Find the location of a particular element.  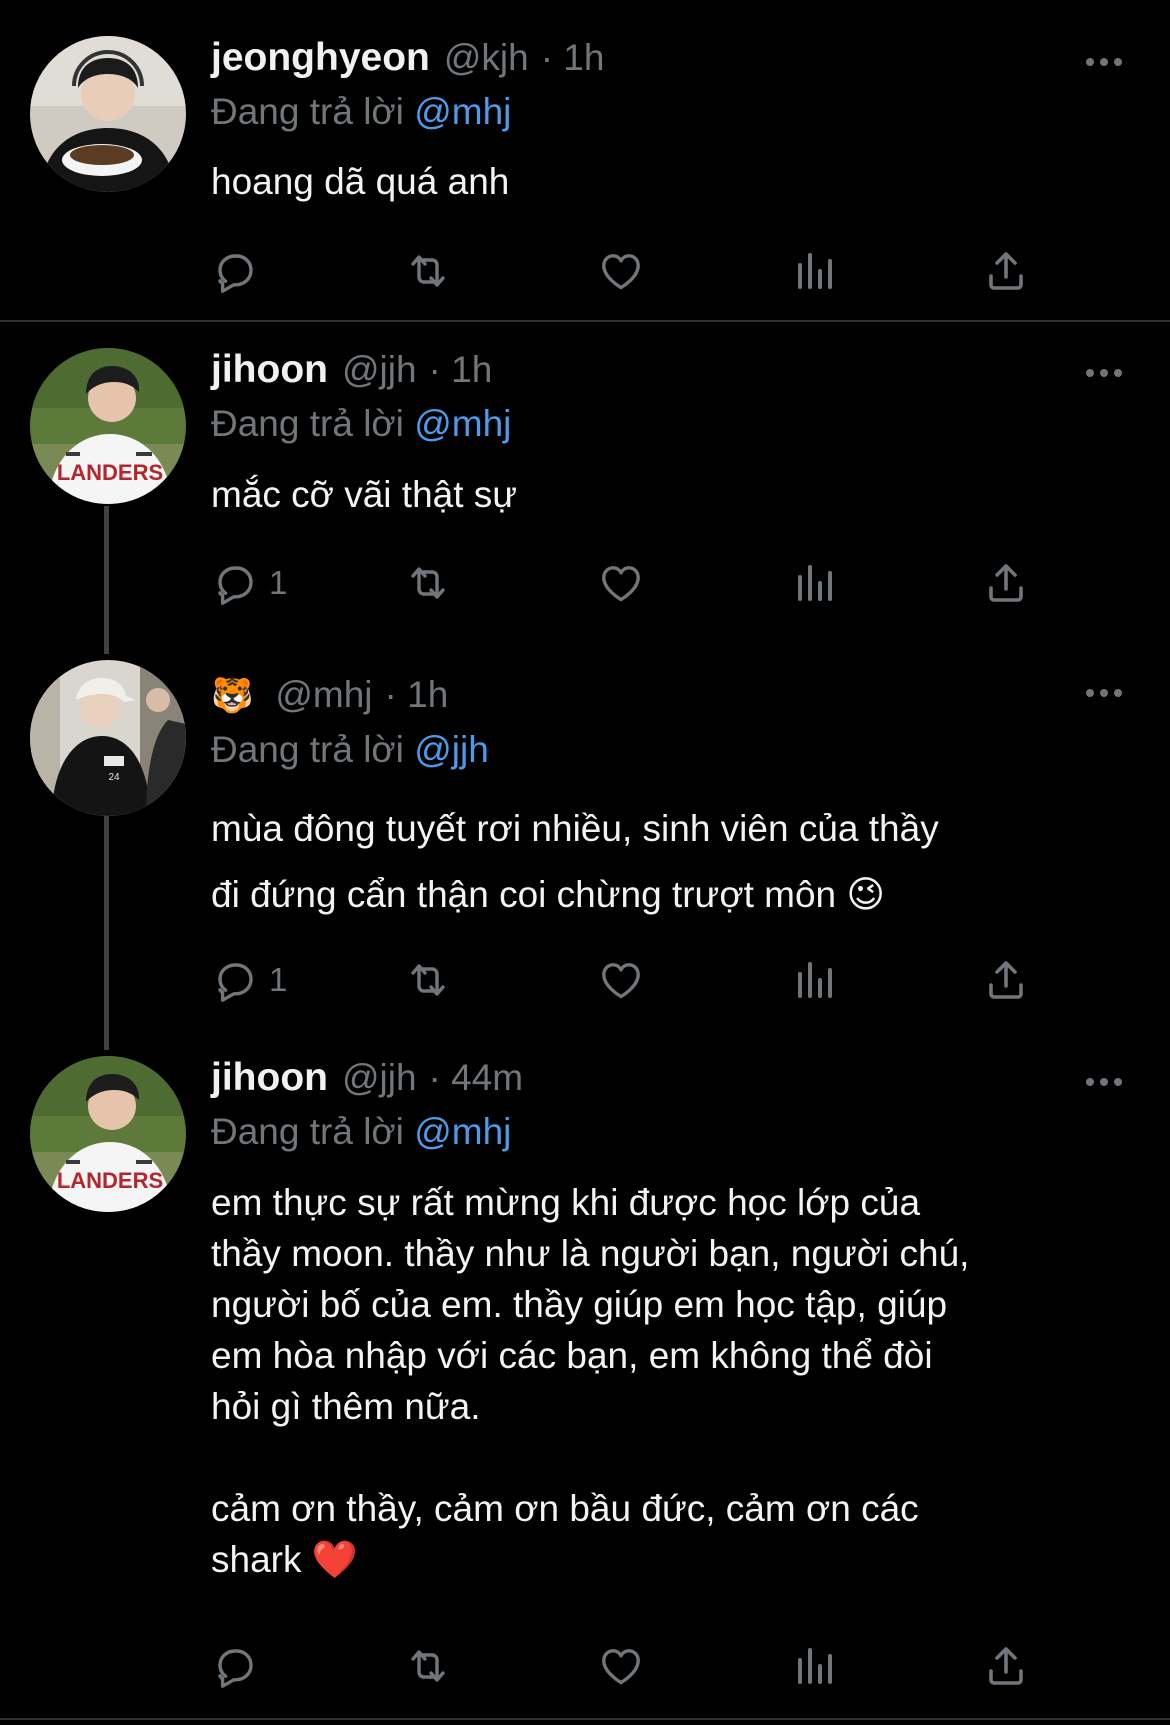

tweet-text: mắc cỡ vãi thật sự is located at coordinates (364, 494).